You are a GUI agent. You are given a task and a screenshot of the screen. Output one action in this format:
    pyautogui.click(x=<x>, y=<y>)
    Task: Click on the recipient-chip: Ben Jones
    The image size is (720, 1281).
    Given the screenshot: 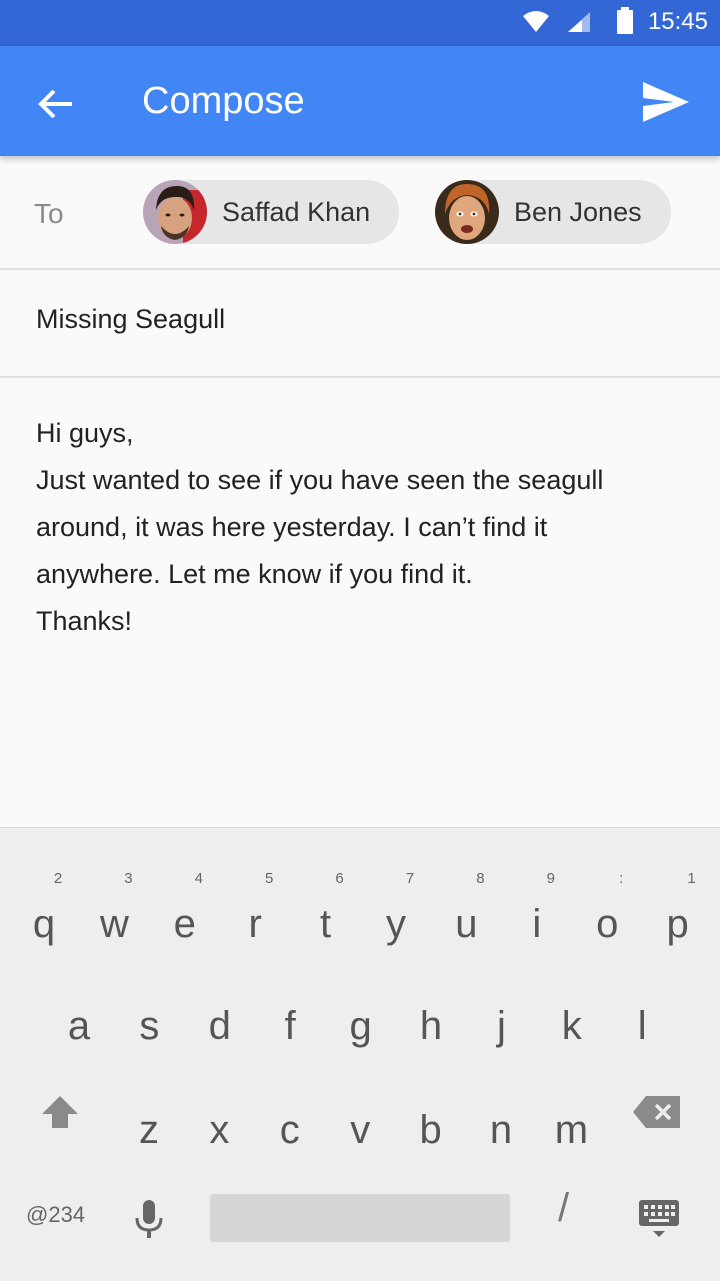 What is the action you would take?
    pyautogui.click(x=553, y=212)
    